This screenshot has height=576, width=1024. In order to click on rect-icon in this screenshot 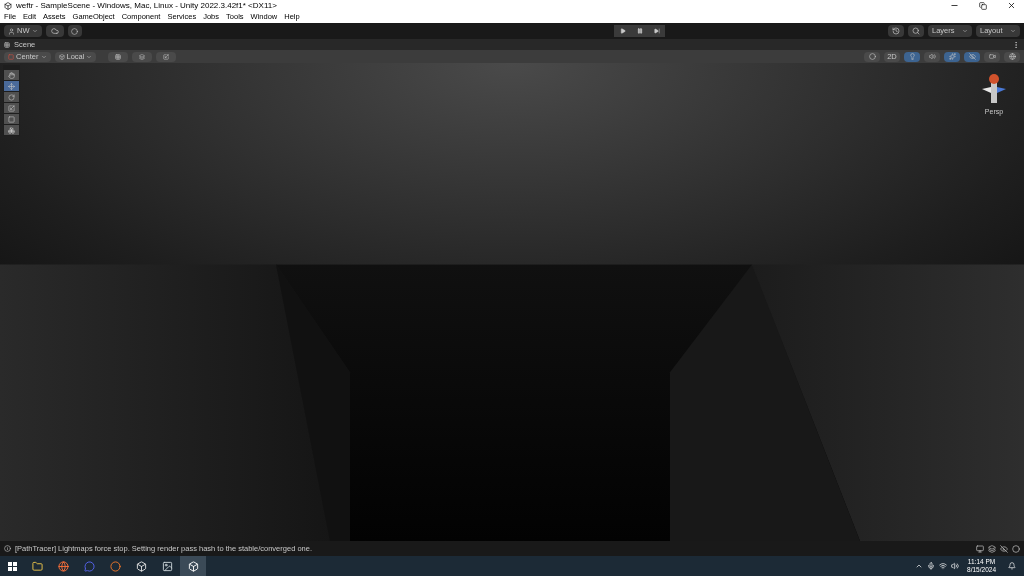, I will do `click(11, 119)`.